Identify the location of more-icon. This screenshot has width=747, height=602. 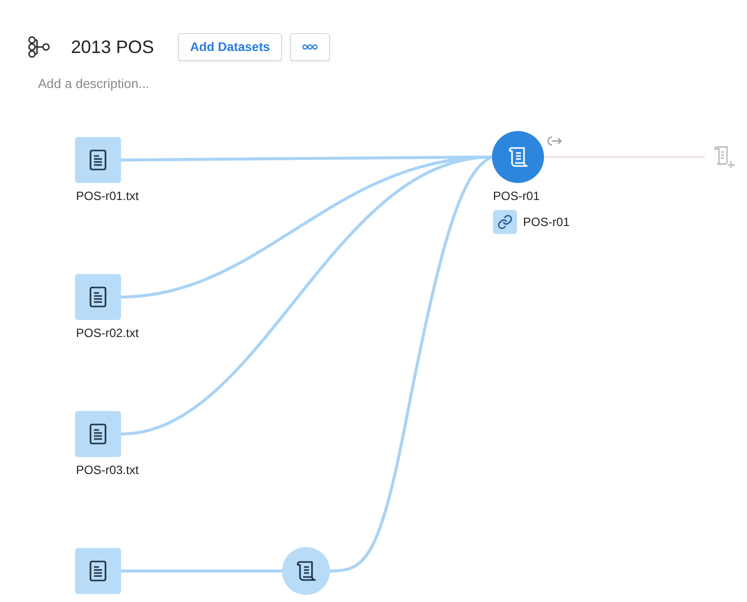
(310, 47).